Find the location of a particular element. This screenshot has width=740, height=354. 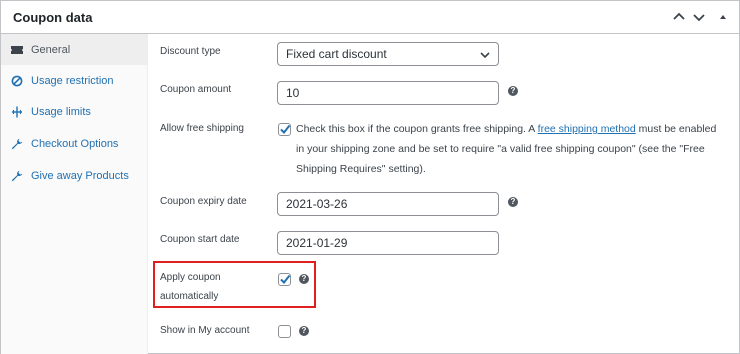

coupon-amount-input: 10 is located at coordinates (388, 93).